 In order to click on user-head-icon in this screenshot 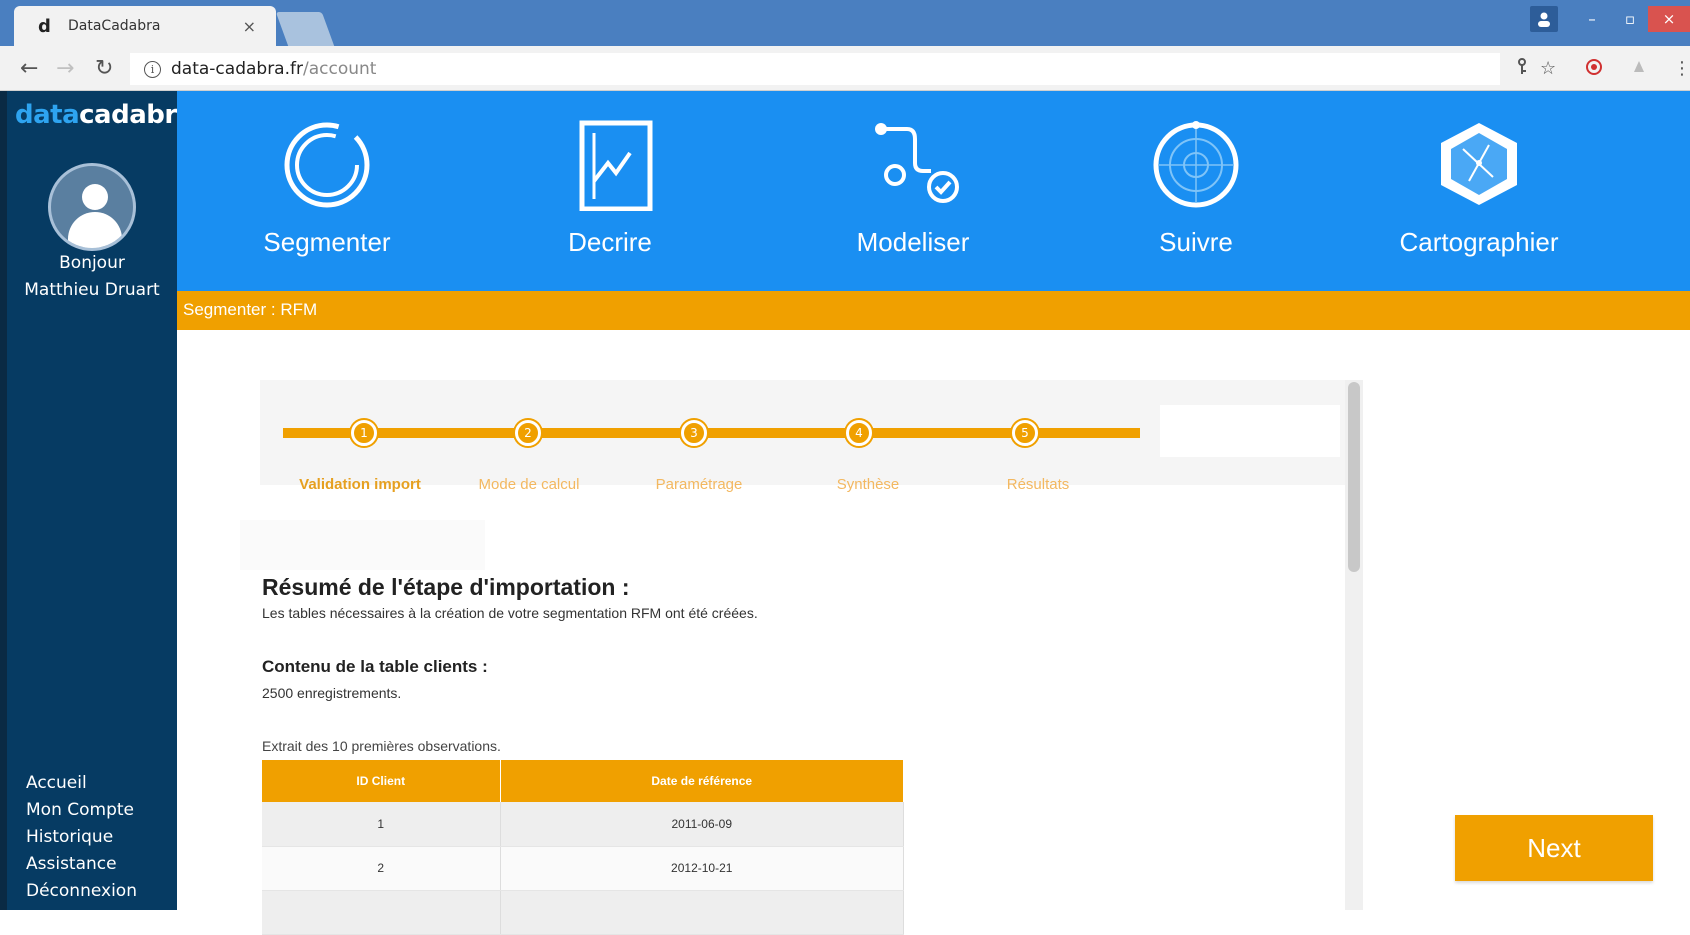, I will do `click(95, 197)`.